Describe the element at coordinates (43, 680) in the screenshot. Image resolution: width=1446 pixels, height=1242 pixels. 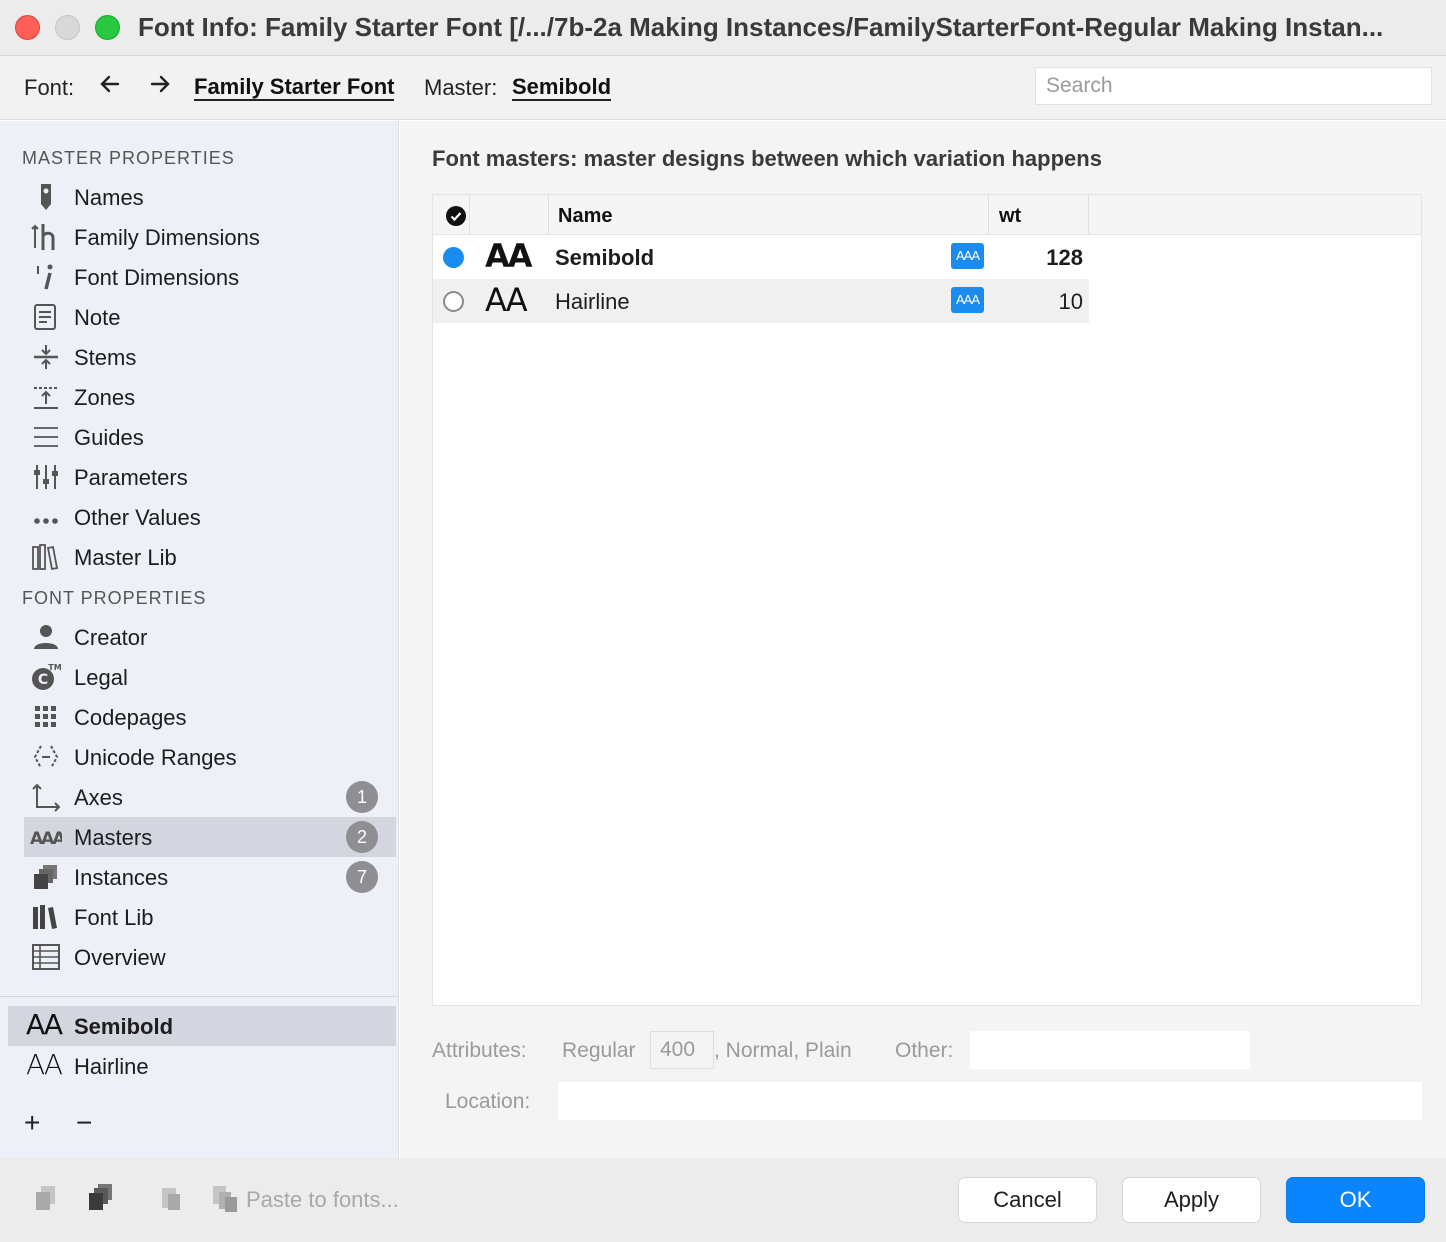
I see `svg-text: C` at that location.